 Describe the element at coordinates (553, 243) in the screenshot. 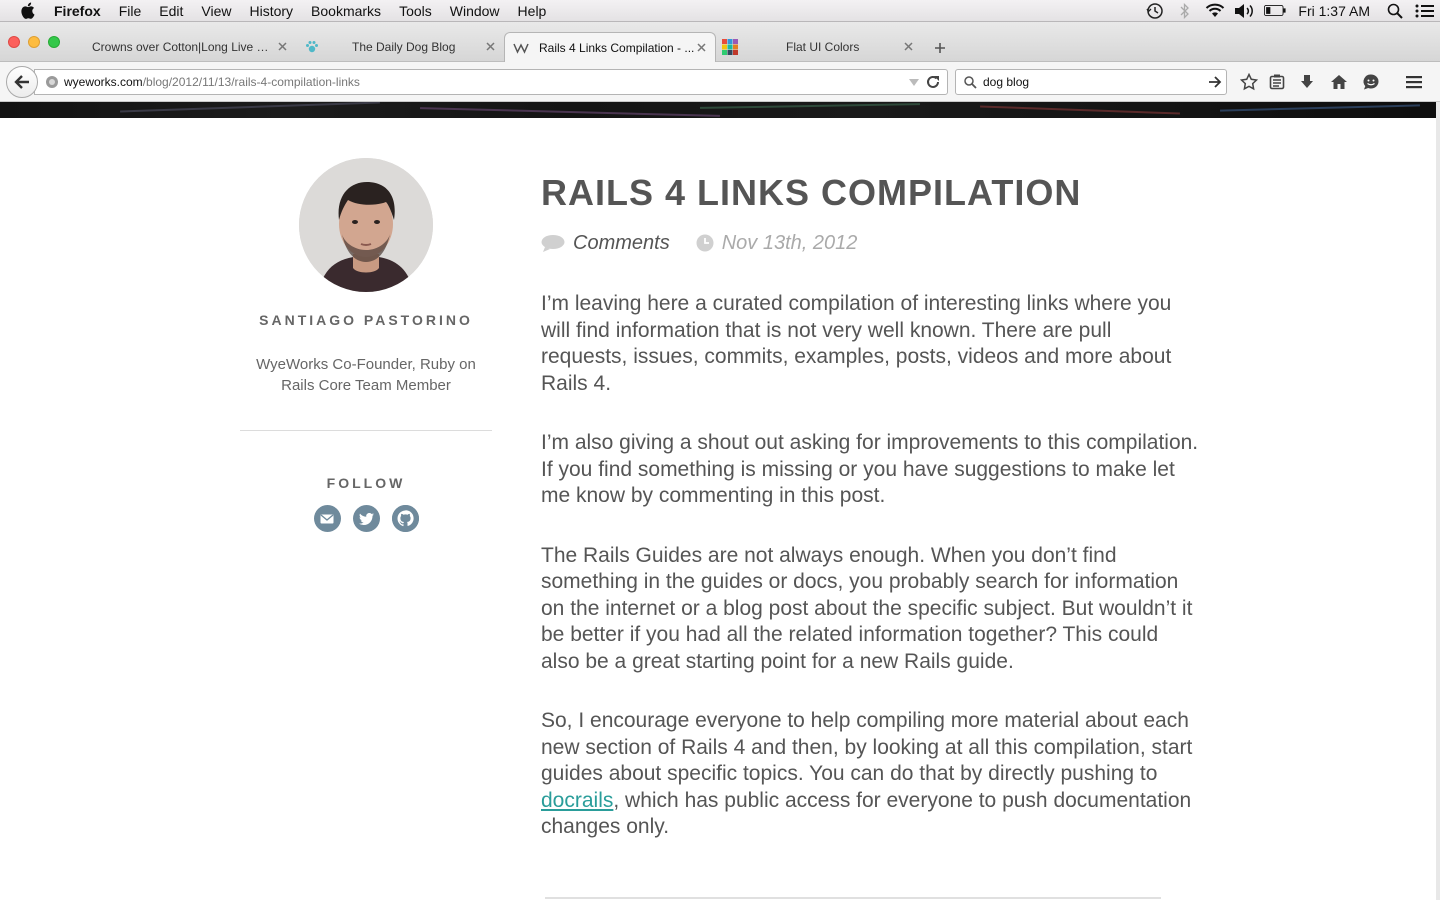

I see `comments-icon` at that location.